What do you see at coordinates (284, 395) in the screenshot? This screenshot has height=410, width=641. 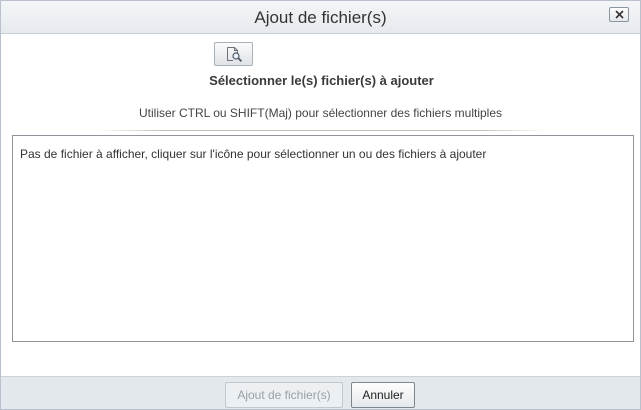 I see `add-files-button: Ajout de fichier(s)` at bounding box center [284, 395].